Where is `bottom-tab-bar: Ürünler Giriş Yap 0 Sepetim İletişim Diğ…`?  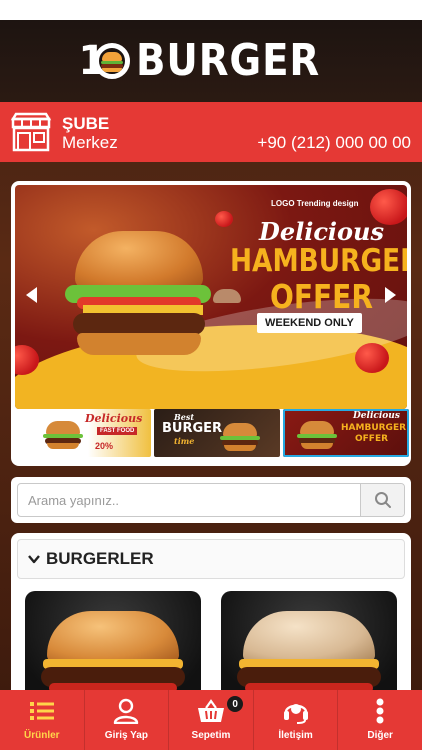 bottom-tab-bar: Ürünler Giriş Yap 0 Sepetim İletişim Diğ… is located at coordinates (211, 720).